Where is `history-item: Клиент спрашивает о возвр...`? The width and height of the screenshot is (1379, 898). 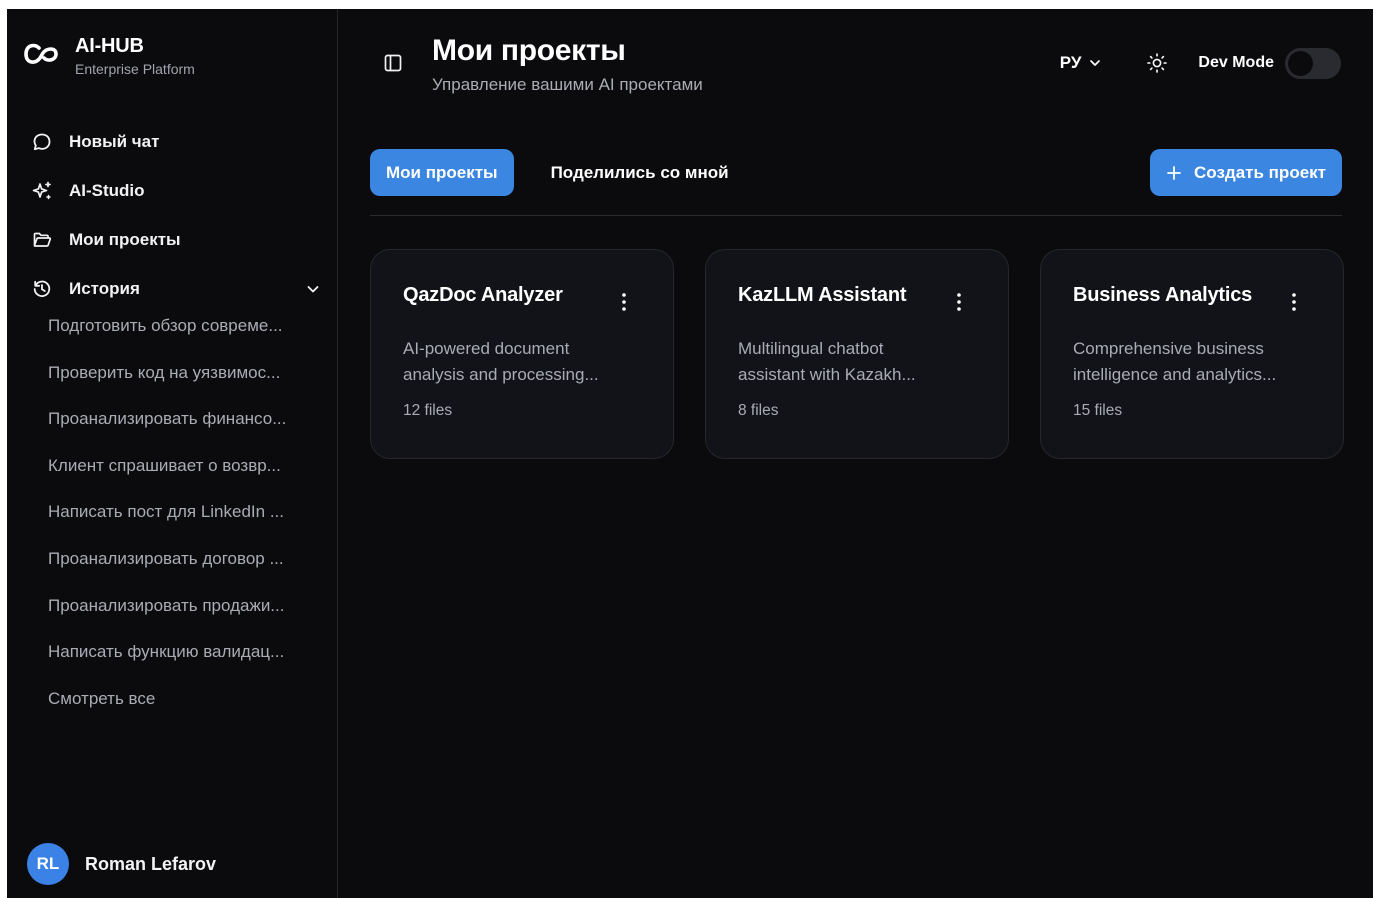
history-item: Клиент спрашивает о возвр... is located at coordinates (183, 474).